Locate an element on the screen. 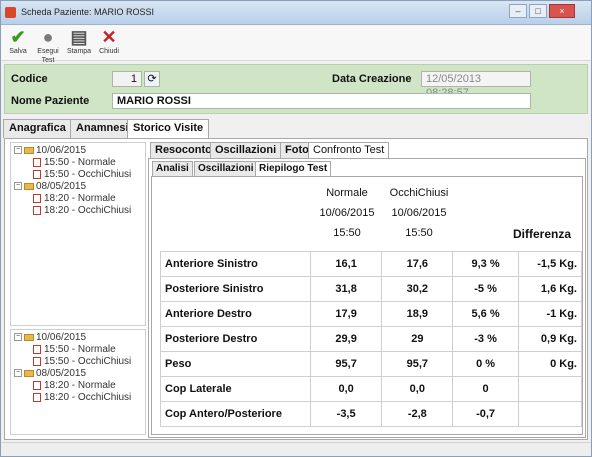  close-label: Chiudi is located at coordinates (109, 51).